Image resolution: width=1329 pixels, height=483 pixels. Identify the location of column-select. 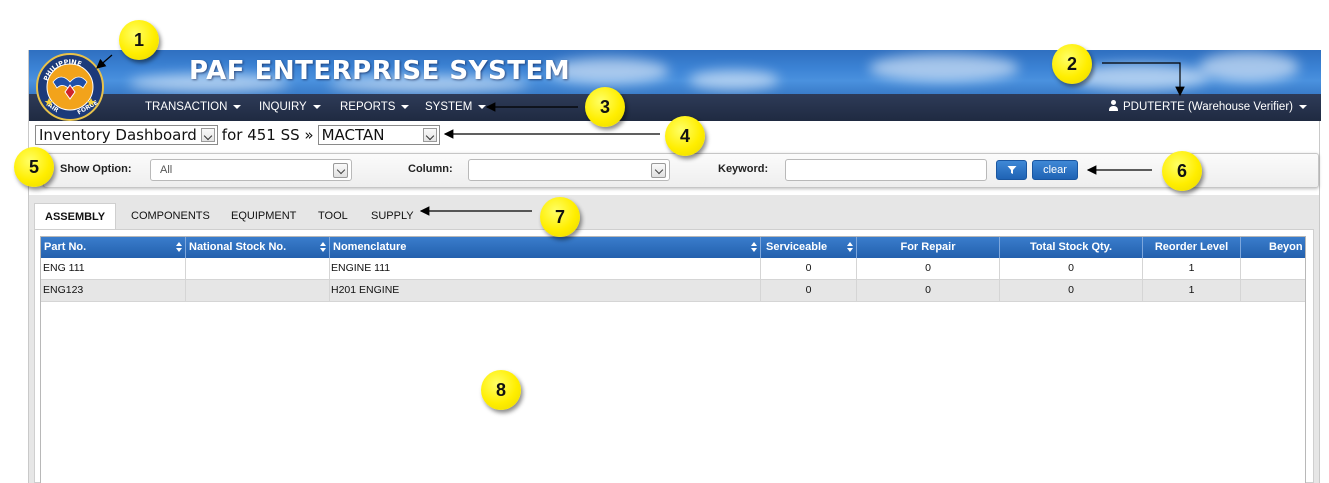
(569, 170).